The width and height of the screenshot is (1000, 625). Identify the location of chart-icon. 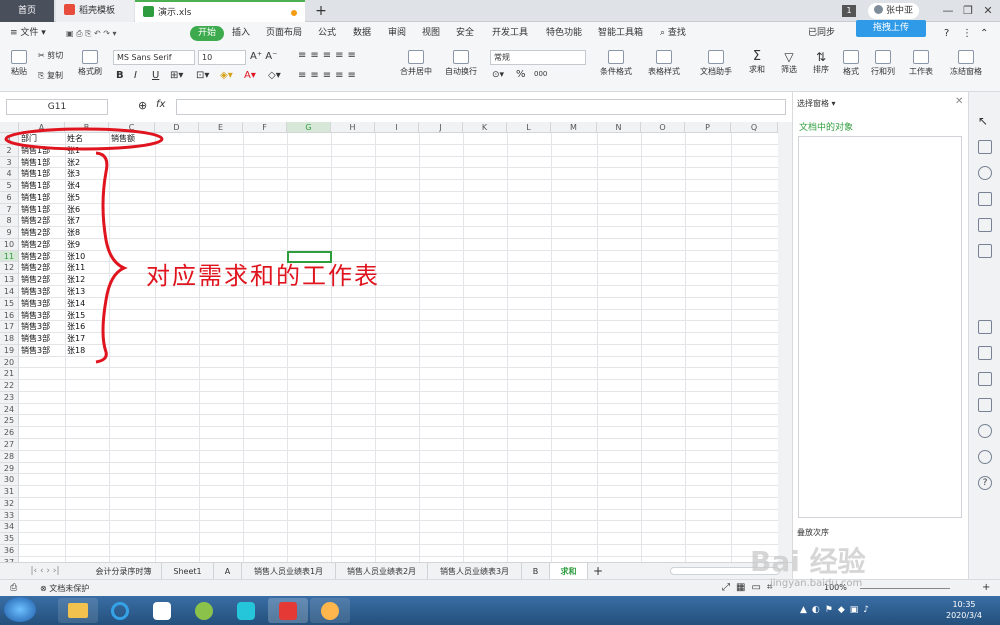
(985, 251).